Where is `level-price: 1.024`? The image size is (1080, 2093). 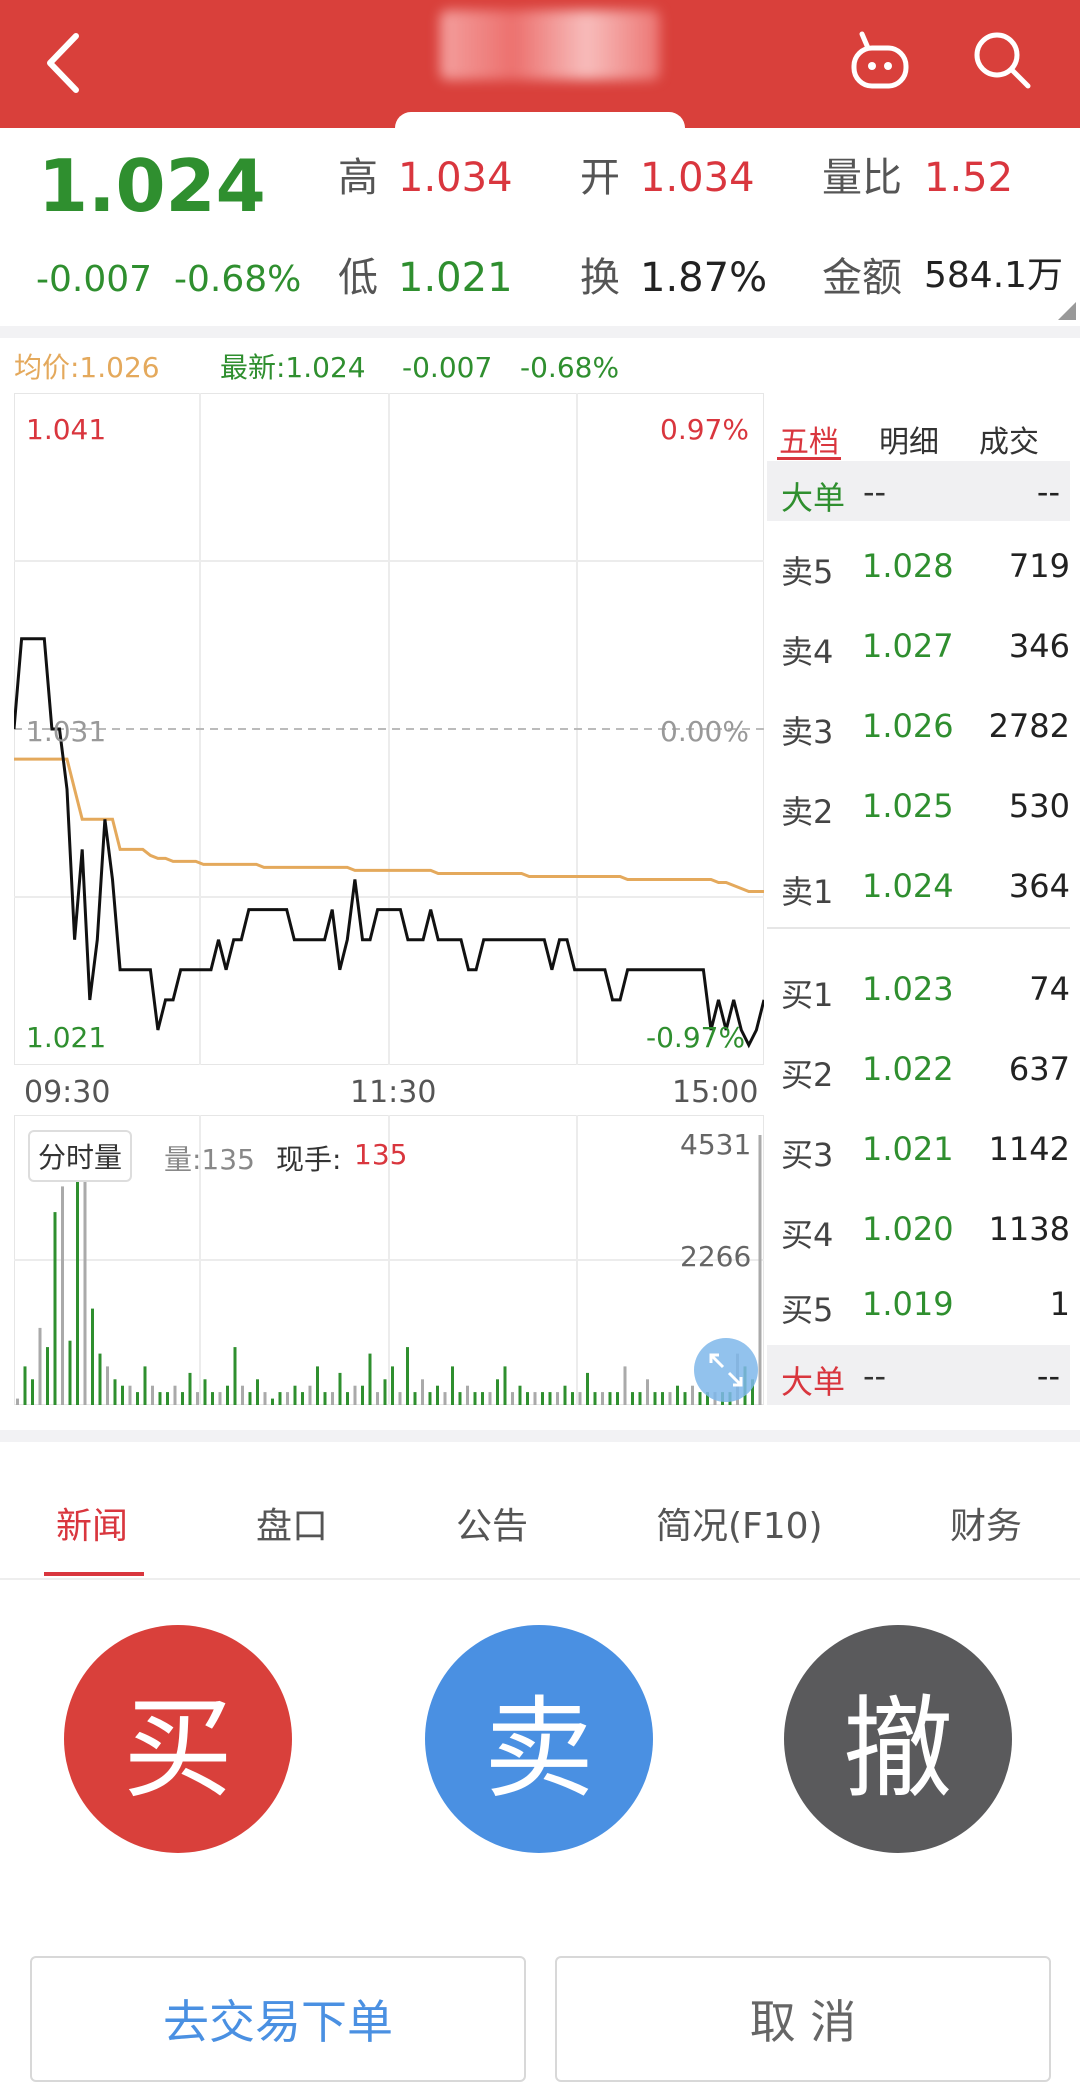 level-price: 1.024 is located at coordinates (908, 886).